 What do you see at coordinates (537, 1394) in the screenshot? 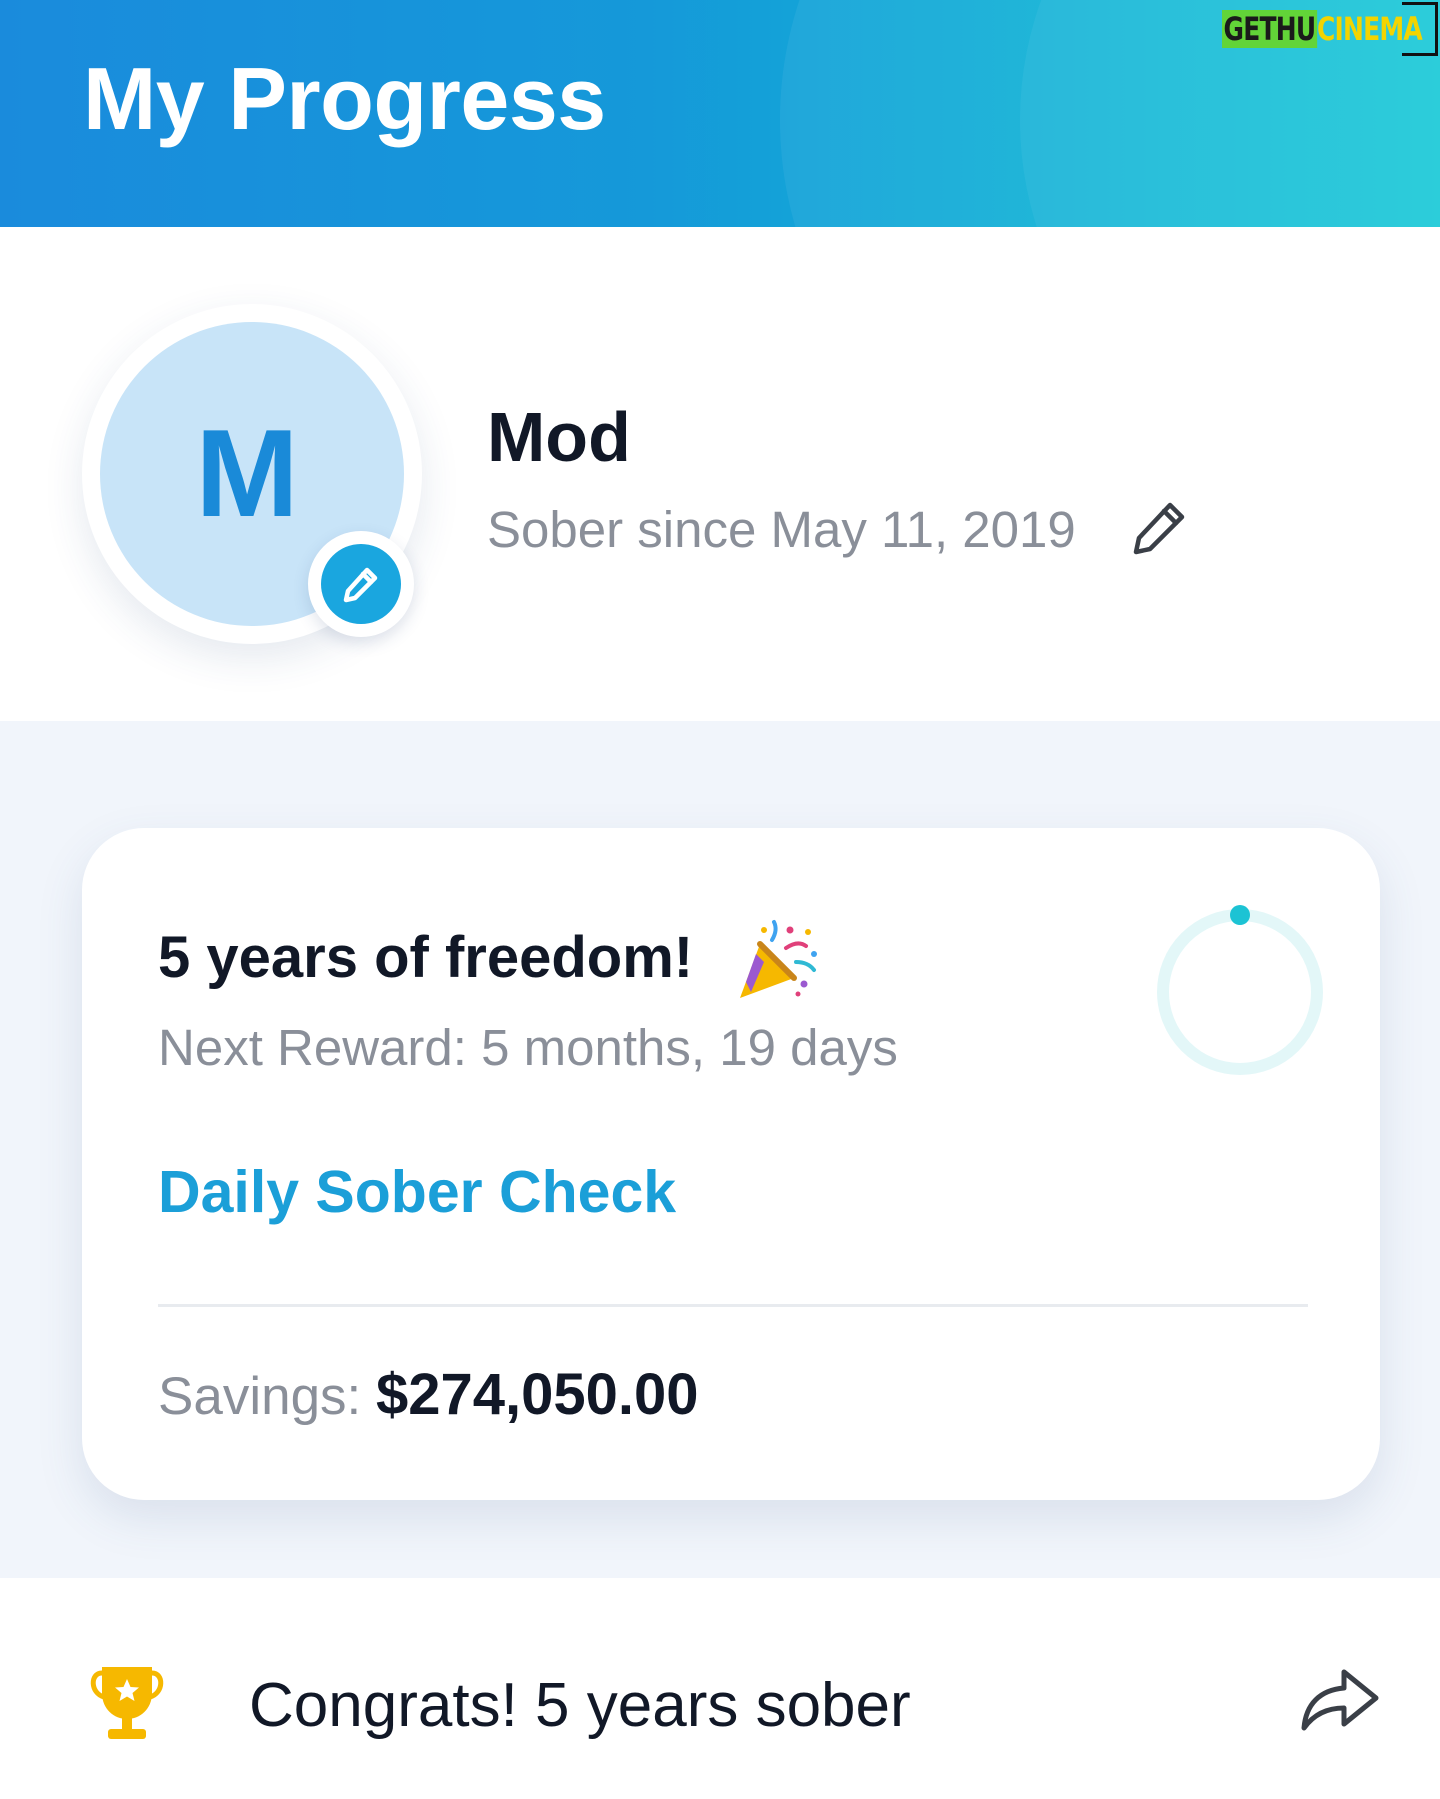
I see `savings-value: $274,050.00` at bounding box center [537, 1394].